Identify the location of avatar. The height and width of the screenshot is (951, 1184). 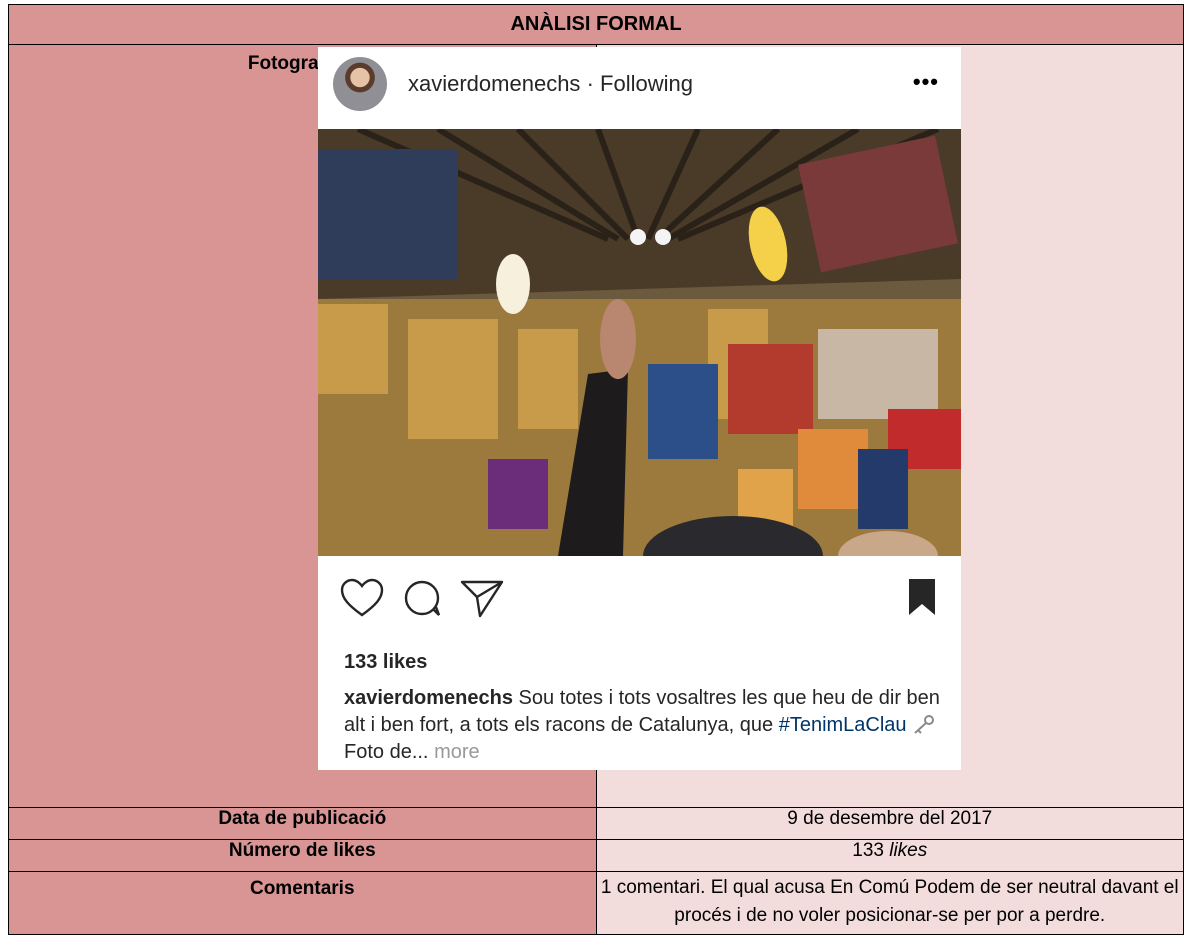
(360, 84).